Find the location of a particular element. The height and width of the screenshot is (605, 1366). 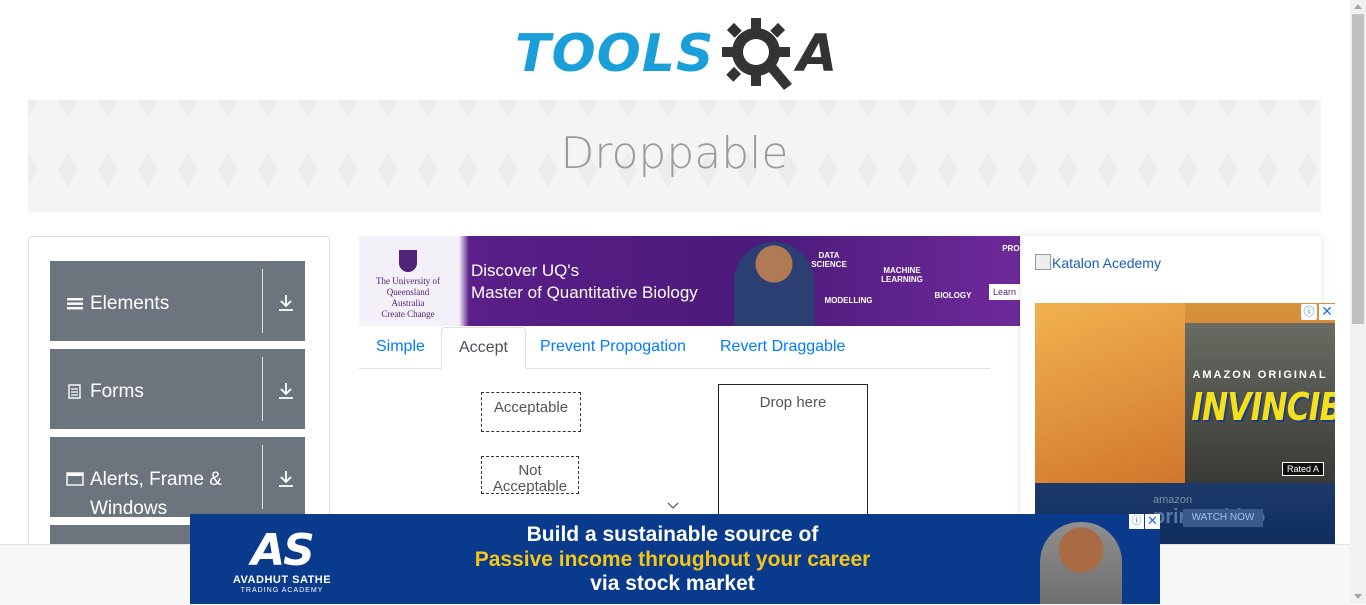

ad-keyword: BIOLOGY is located at coordinates (953, 295).